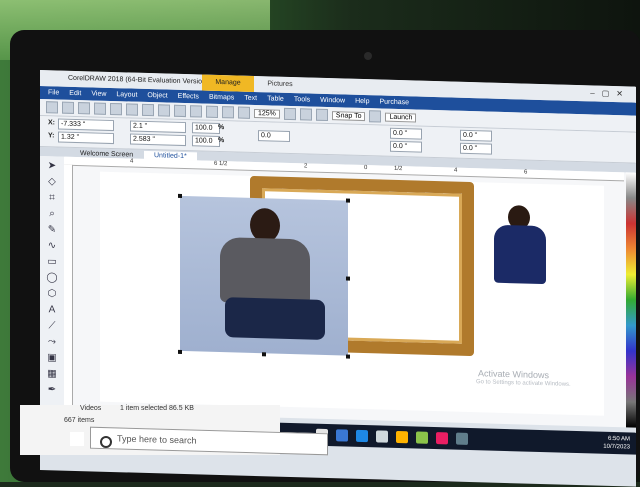 This screenshot has height=487, width=640. I want to click on text-tool-icon: A, so click(52, 310).